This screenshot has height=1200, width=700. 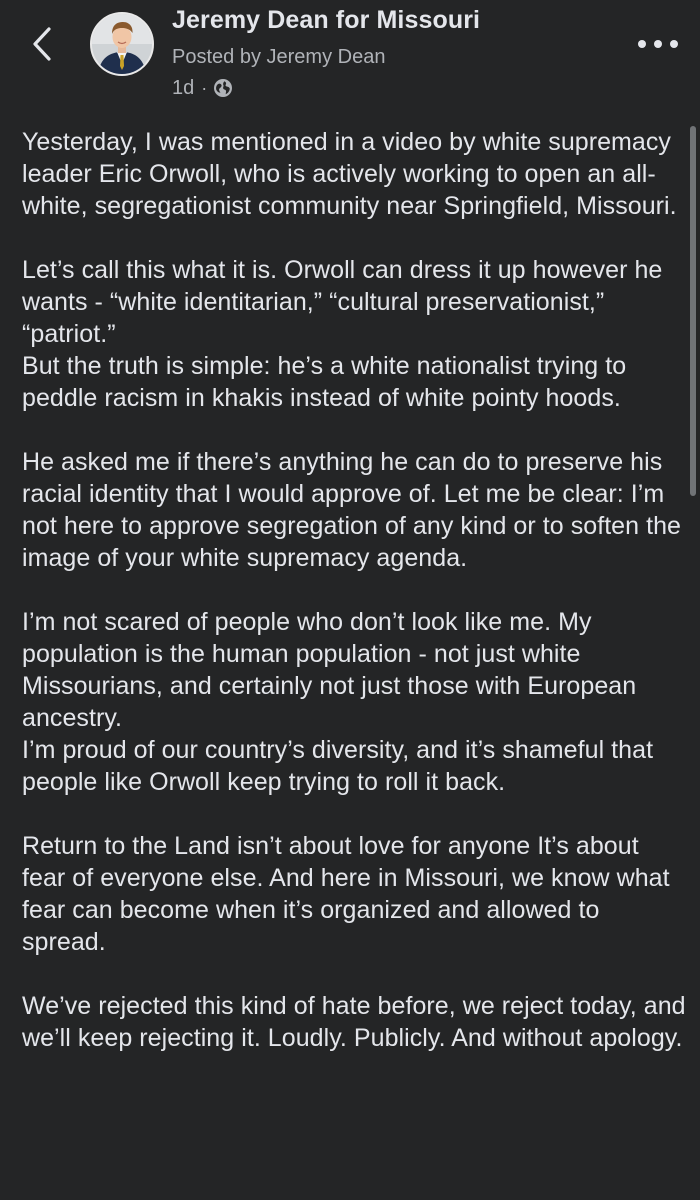 I want to click on back-button, so click(x=42, y=44).